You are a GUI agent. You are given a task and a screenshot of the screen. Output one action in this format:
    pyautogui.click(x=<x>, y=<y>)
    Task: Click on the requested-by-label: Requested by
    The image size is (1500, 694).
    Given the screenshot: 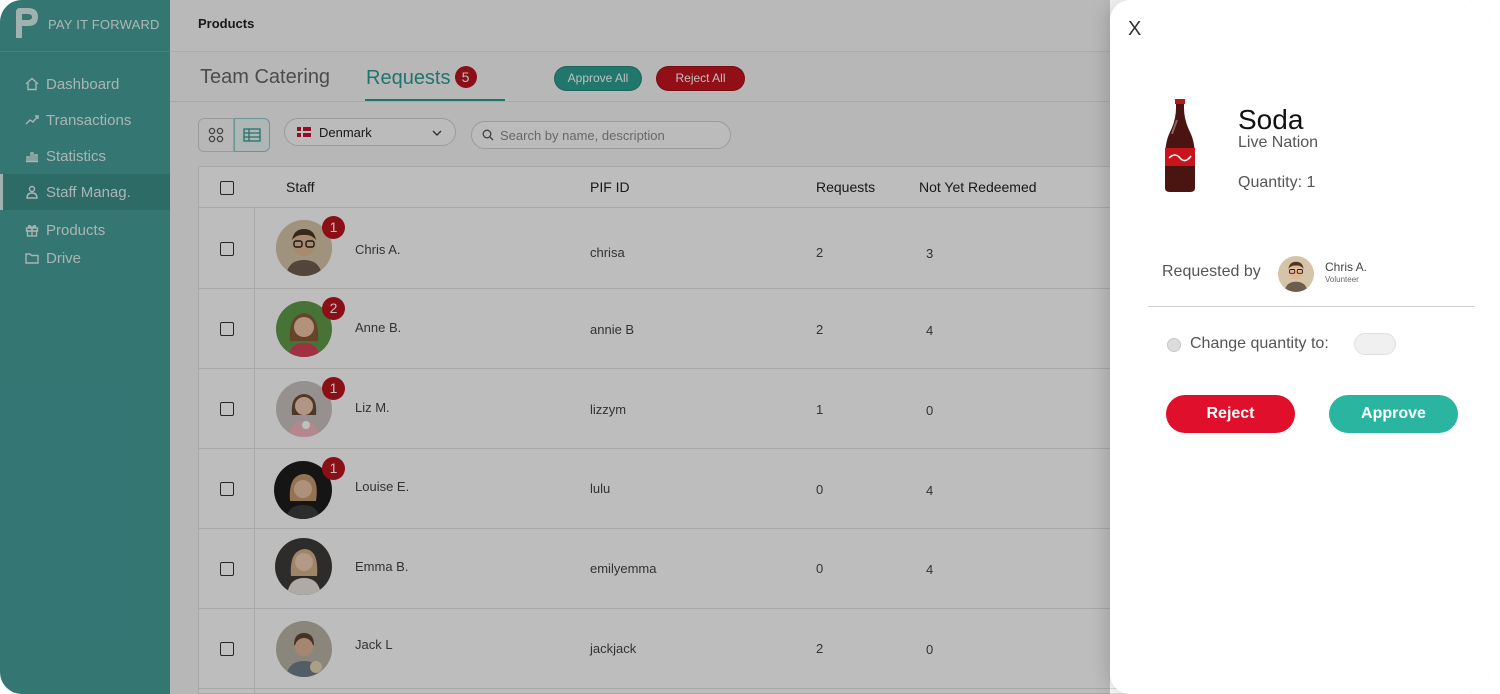 What is the action you would take?
    pyautogui.click(x=1211, y=271)
    